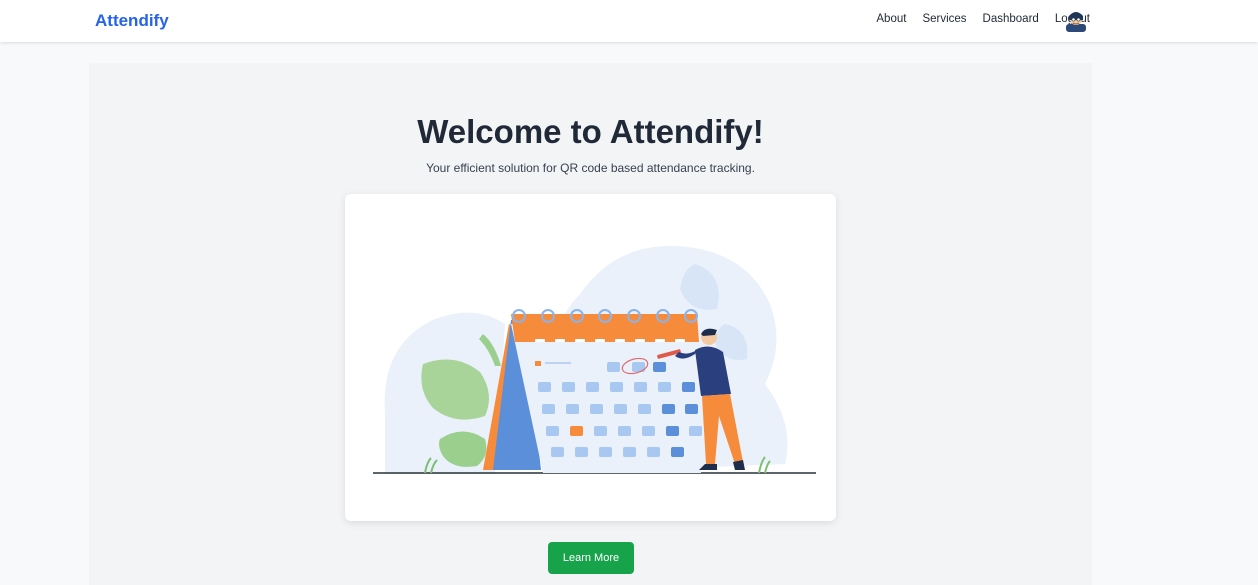 The image size is (1258, 585). What do you see at coordinates (132, 21) in the screenshot?
I see `brand-logo: Attendify` at bounding box center [132, 21].